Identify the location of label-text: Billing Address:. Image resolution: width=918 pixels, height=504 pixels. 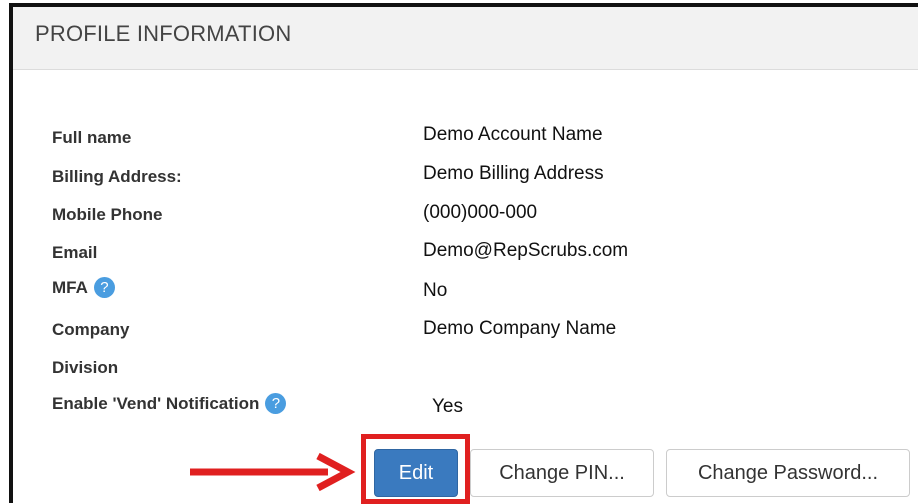
(117, 176).